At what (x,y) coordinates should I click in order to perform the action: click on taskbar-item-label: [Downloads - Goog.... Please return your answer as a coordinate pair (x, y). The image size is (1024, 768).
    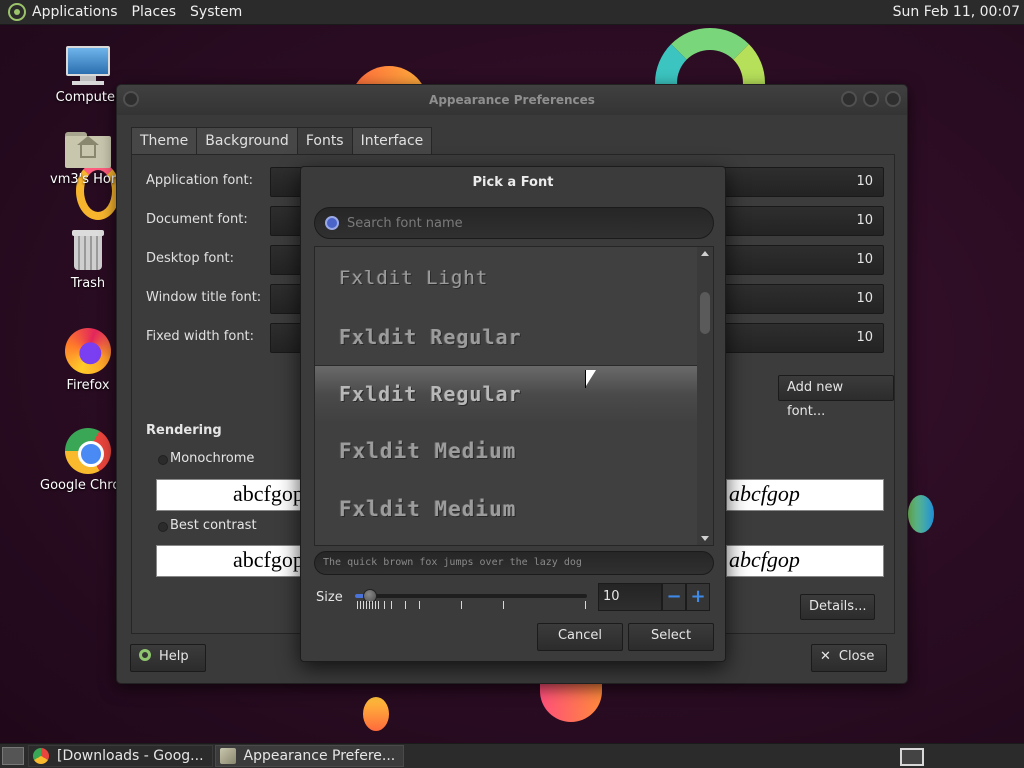
    Looking at the image, I should click on (130, 756).